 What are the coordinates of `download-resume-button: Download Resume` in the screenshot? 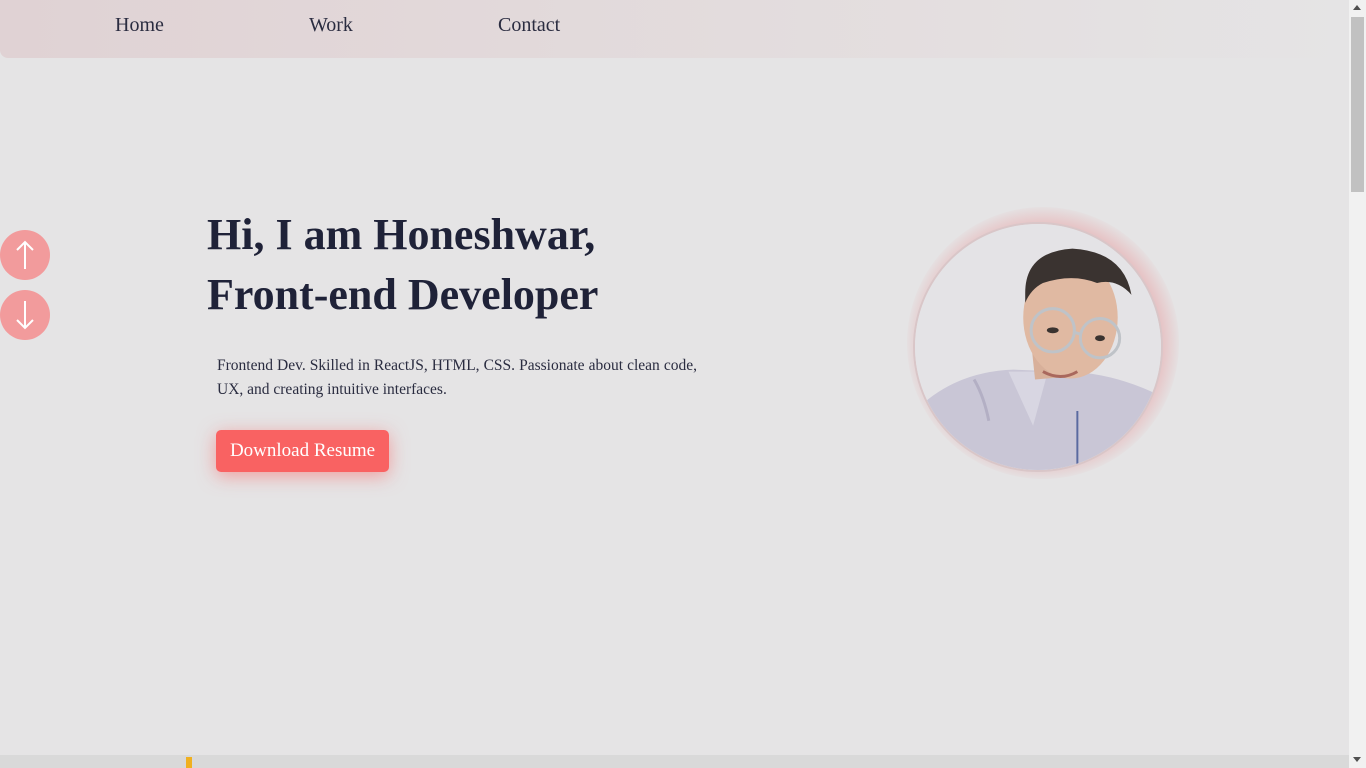 It's located at (302, 451).